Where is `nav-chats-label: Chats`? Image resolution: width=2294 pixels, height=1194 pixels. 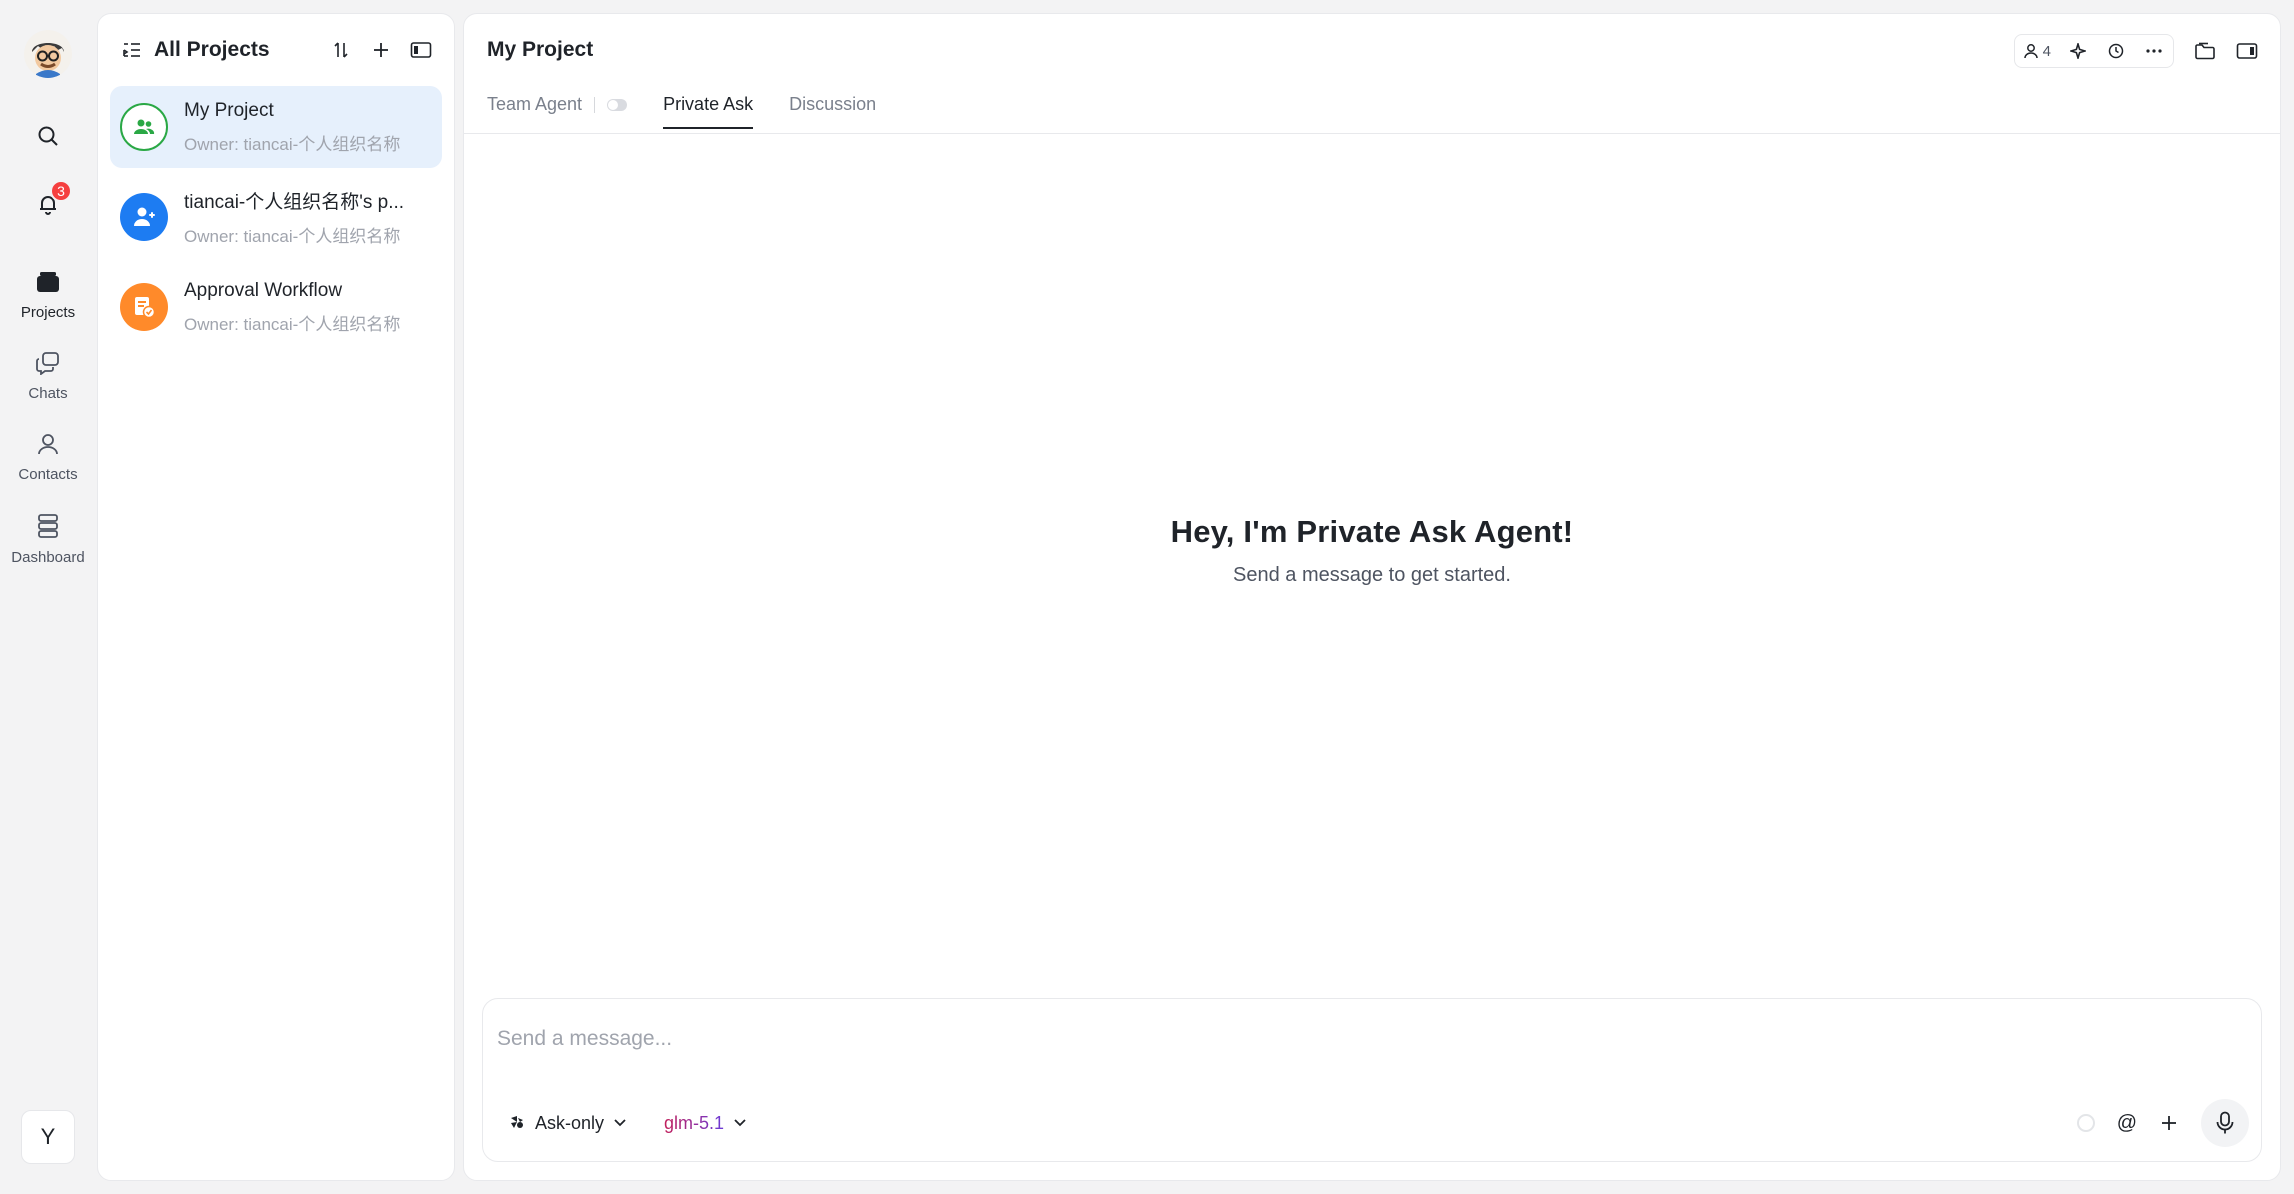 nav-chats-label: Chats is located at coordinates (48, 393).